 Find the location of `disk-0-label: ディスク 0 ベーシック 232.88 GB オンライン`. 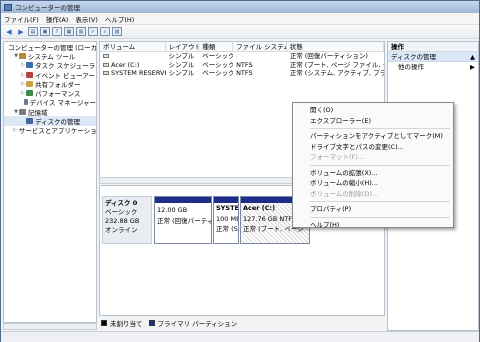

disk-0-label: ディスク 0 ベーシック 232.88 GB オンライン is located at coordinates (127, 220).